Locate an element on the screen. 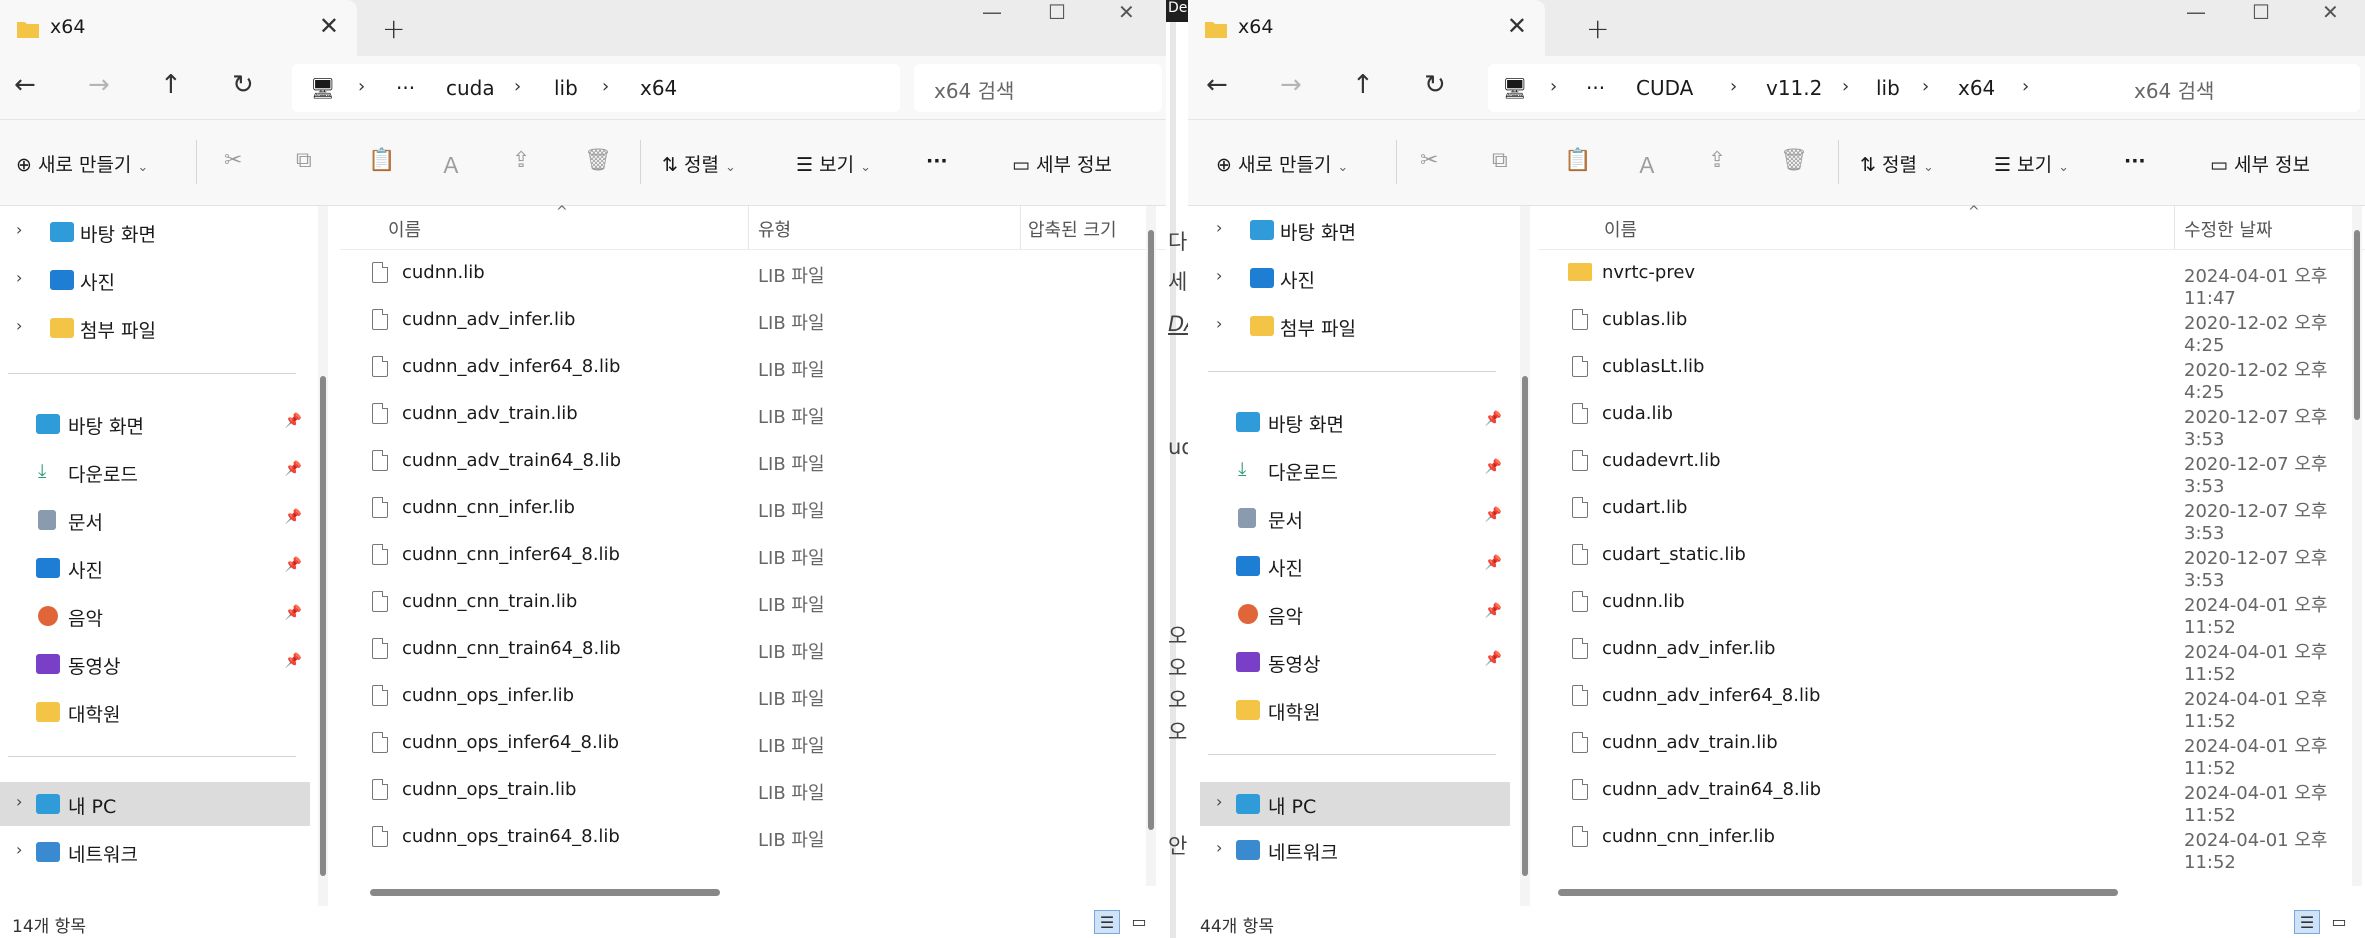 This screenshot has height=938, width=2365. breadcrumb: 🖥 › ··· cuda › lib › x64 is located at coordinates (596, 88).